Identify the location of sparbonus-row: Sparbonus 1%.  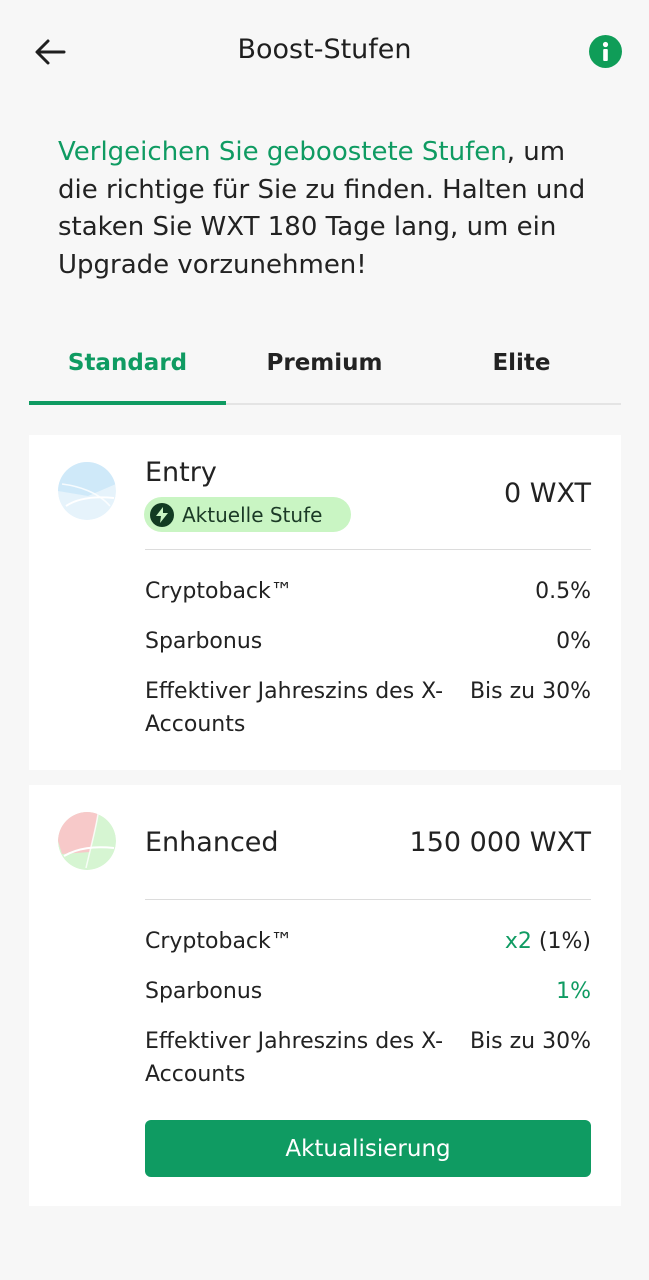
(368, 991).